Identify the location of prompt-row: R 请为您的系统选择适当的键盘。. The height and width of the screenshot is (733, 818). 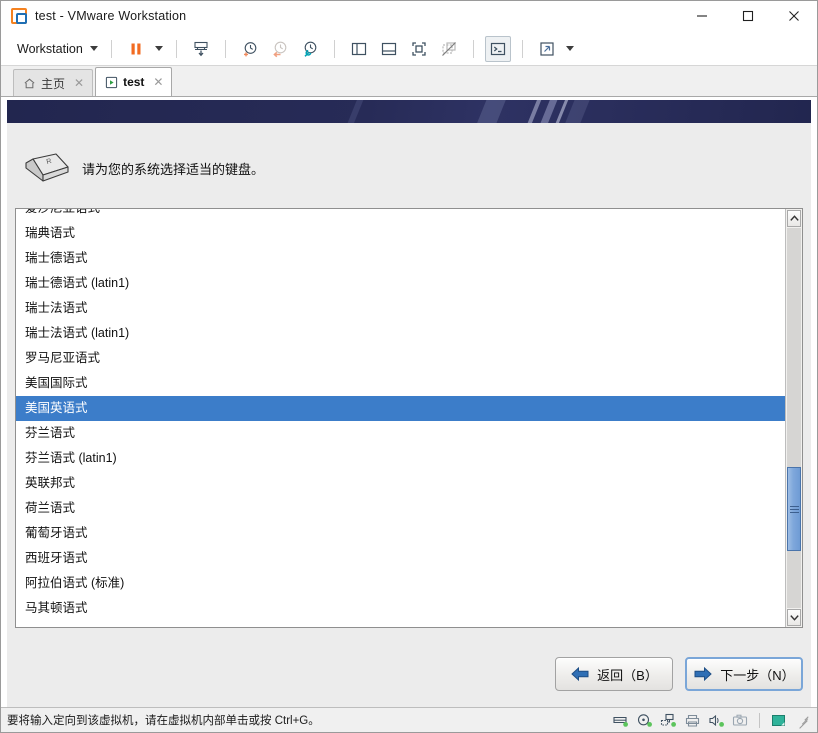
(409, 165).